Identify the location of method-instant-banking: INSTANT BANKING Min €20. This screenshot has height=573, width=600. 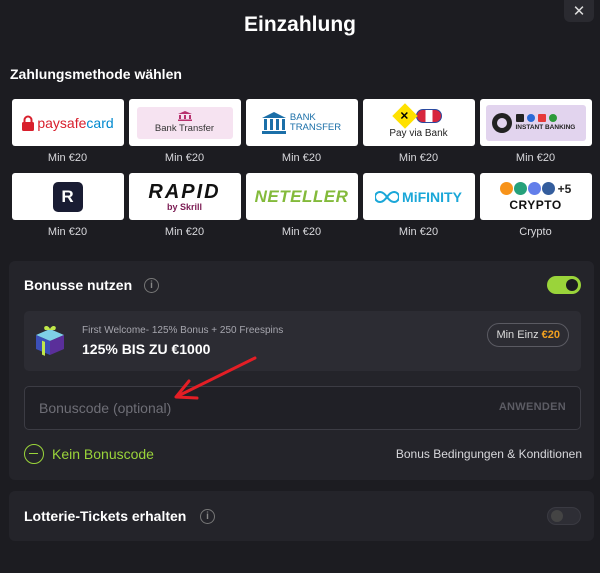
(535, 132).